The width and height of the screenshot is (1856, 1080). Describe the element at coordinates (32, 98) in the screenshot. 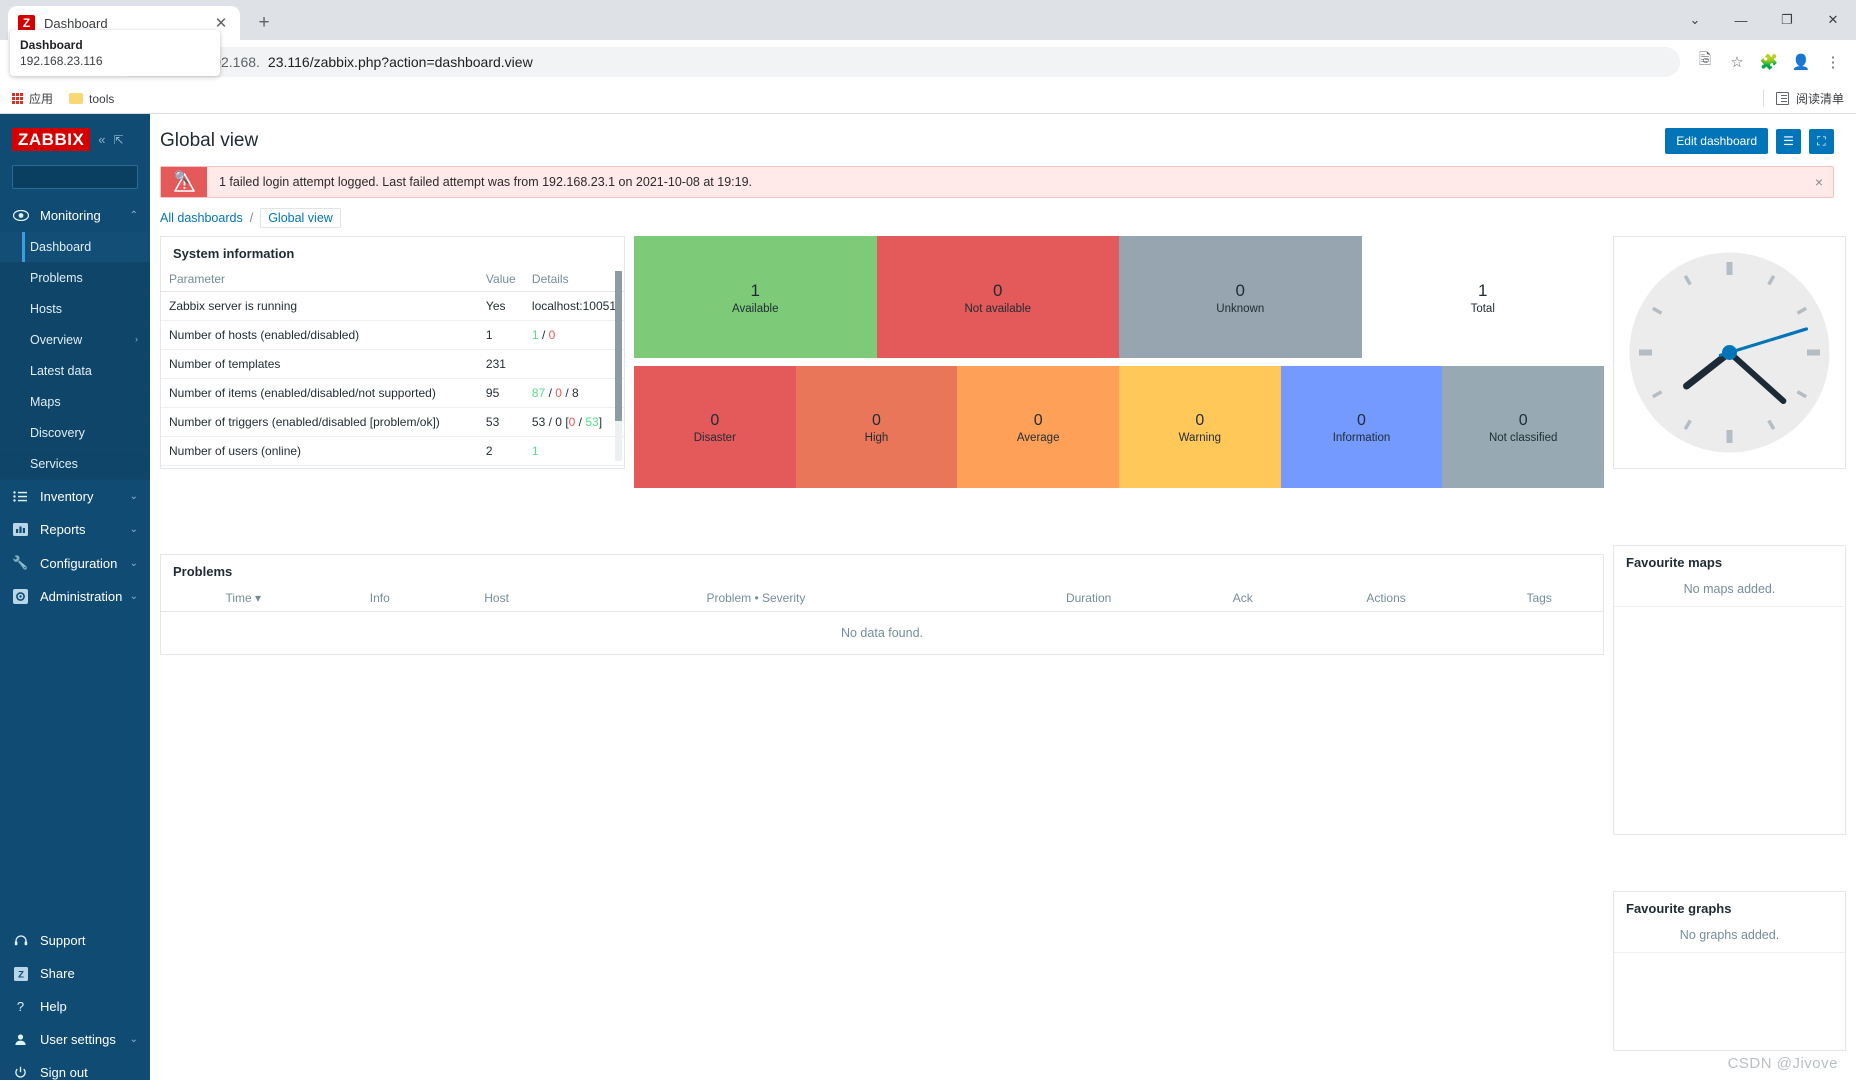

I see `bookmark-apps: 应用` at that location.